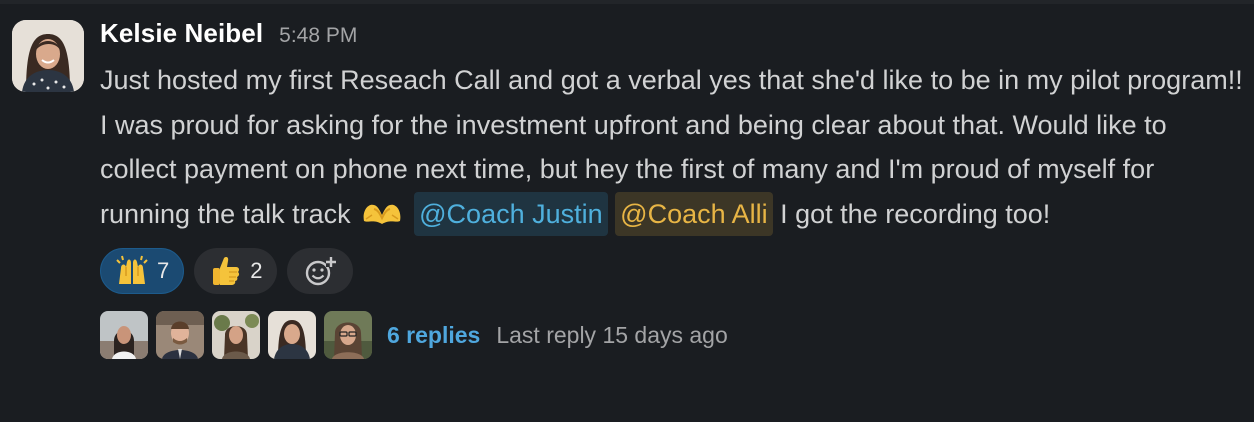  Describe the element at coordinates (163, 270) in the screenshot. I see `reaction-count: 7` at that location.